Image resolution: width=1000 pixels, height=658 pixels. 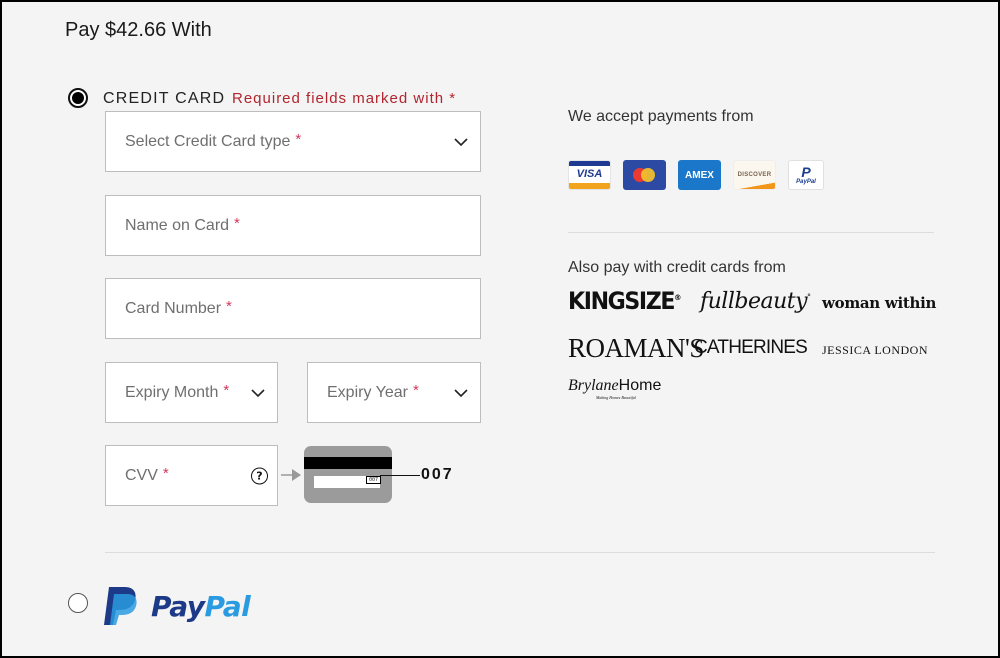 I want to click on brand-fullbeauty-logo: fullbeauty°, so click(x=755, y=301).